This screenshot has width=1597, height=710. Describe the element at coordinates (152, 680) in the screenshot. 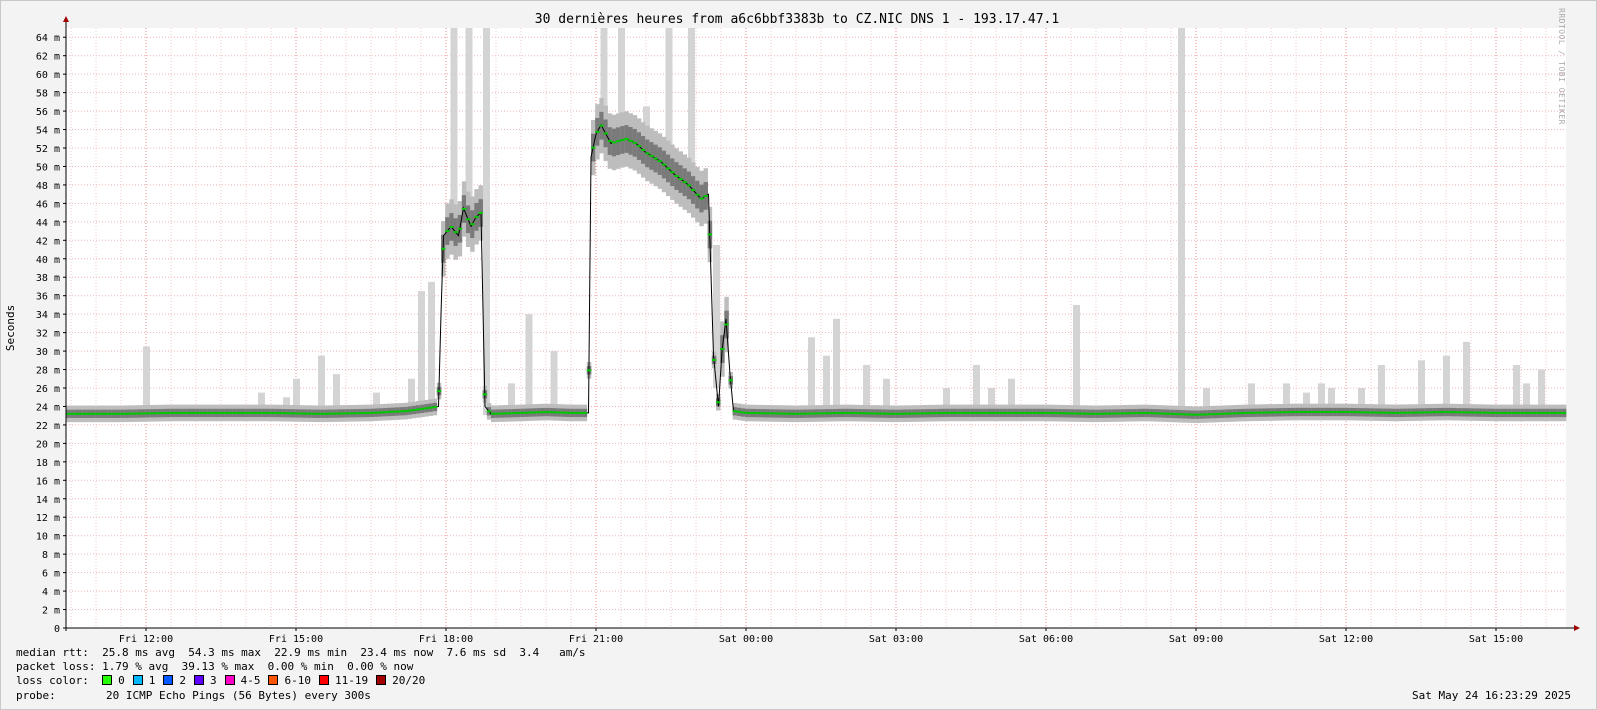

I see `loss-color-label: 1` at that location.